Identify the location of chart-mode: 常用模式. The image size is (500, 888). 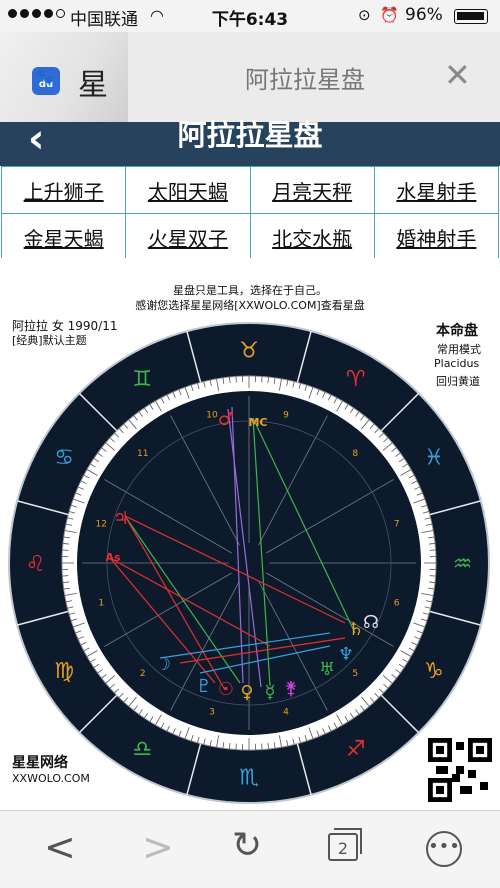
(459, 349).